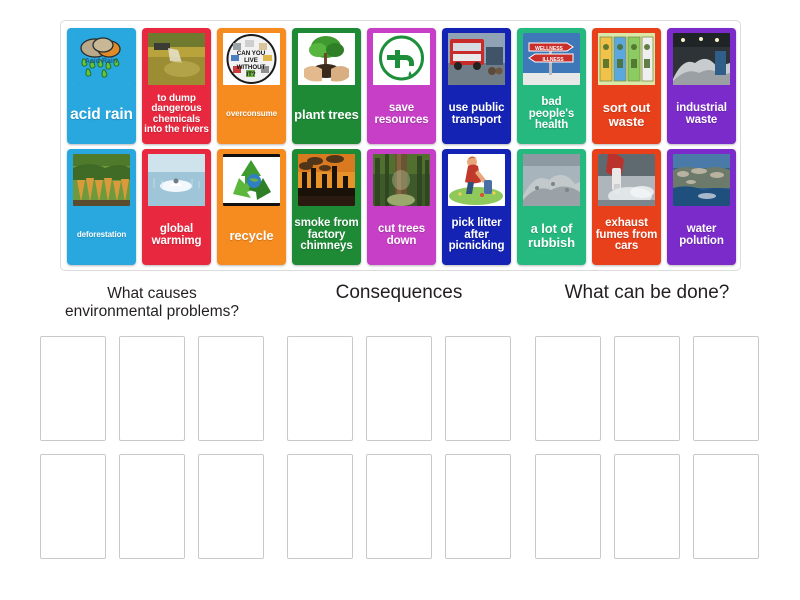  I want to click on bucket-group: Consequences, so click(399, 420).